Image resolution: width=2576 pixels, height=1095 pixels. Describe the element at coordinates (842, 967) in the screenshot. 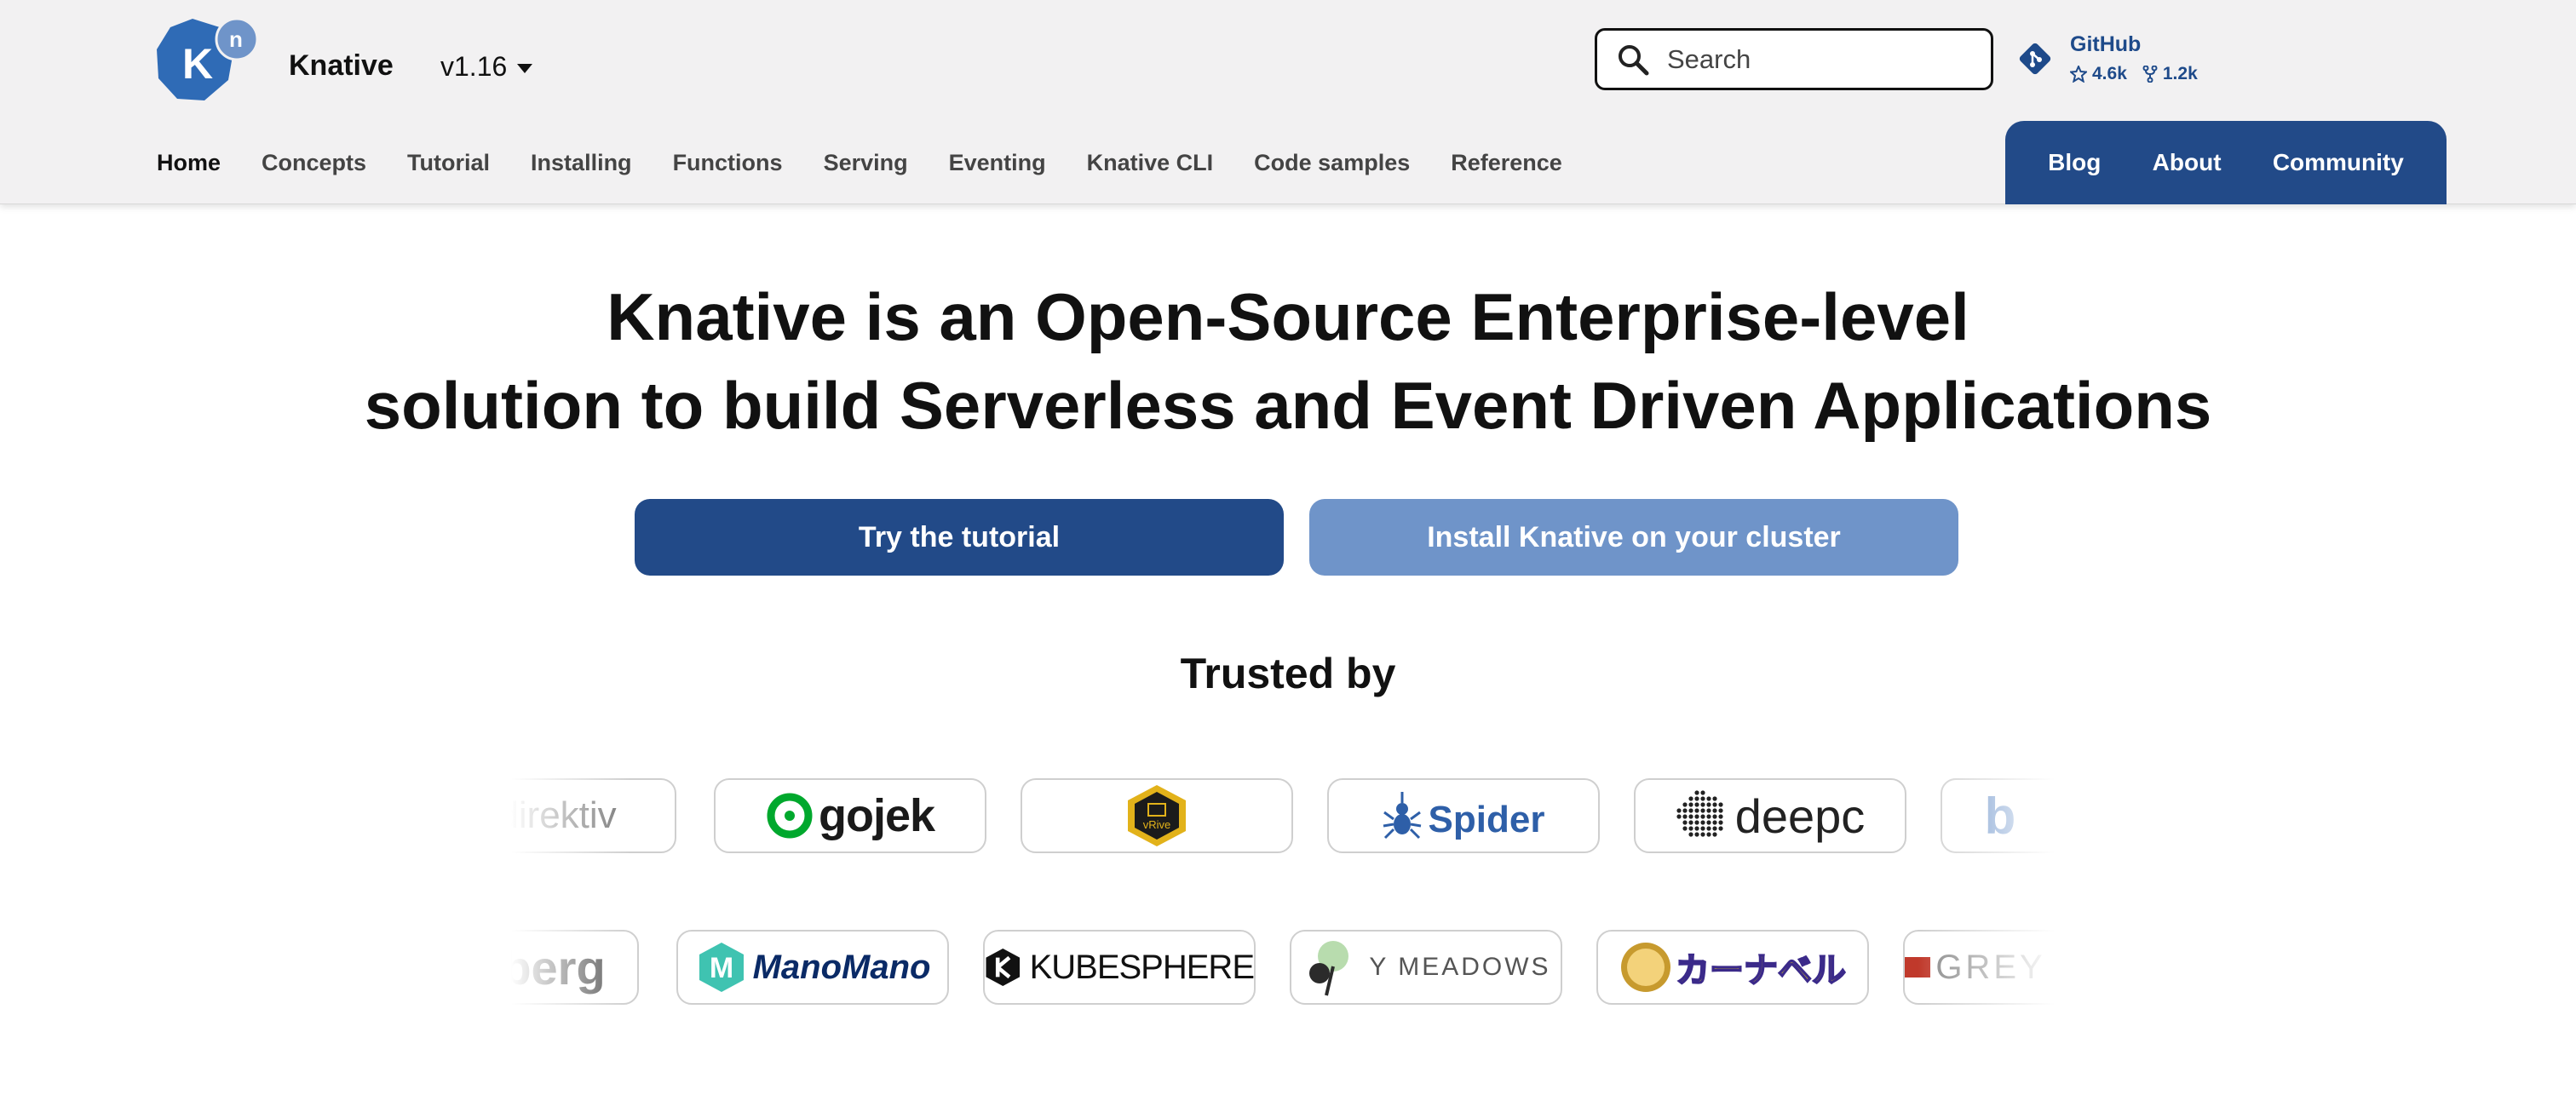

I see `manomano-logo: ManoMano` at that location.